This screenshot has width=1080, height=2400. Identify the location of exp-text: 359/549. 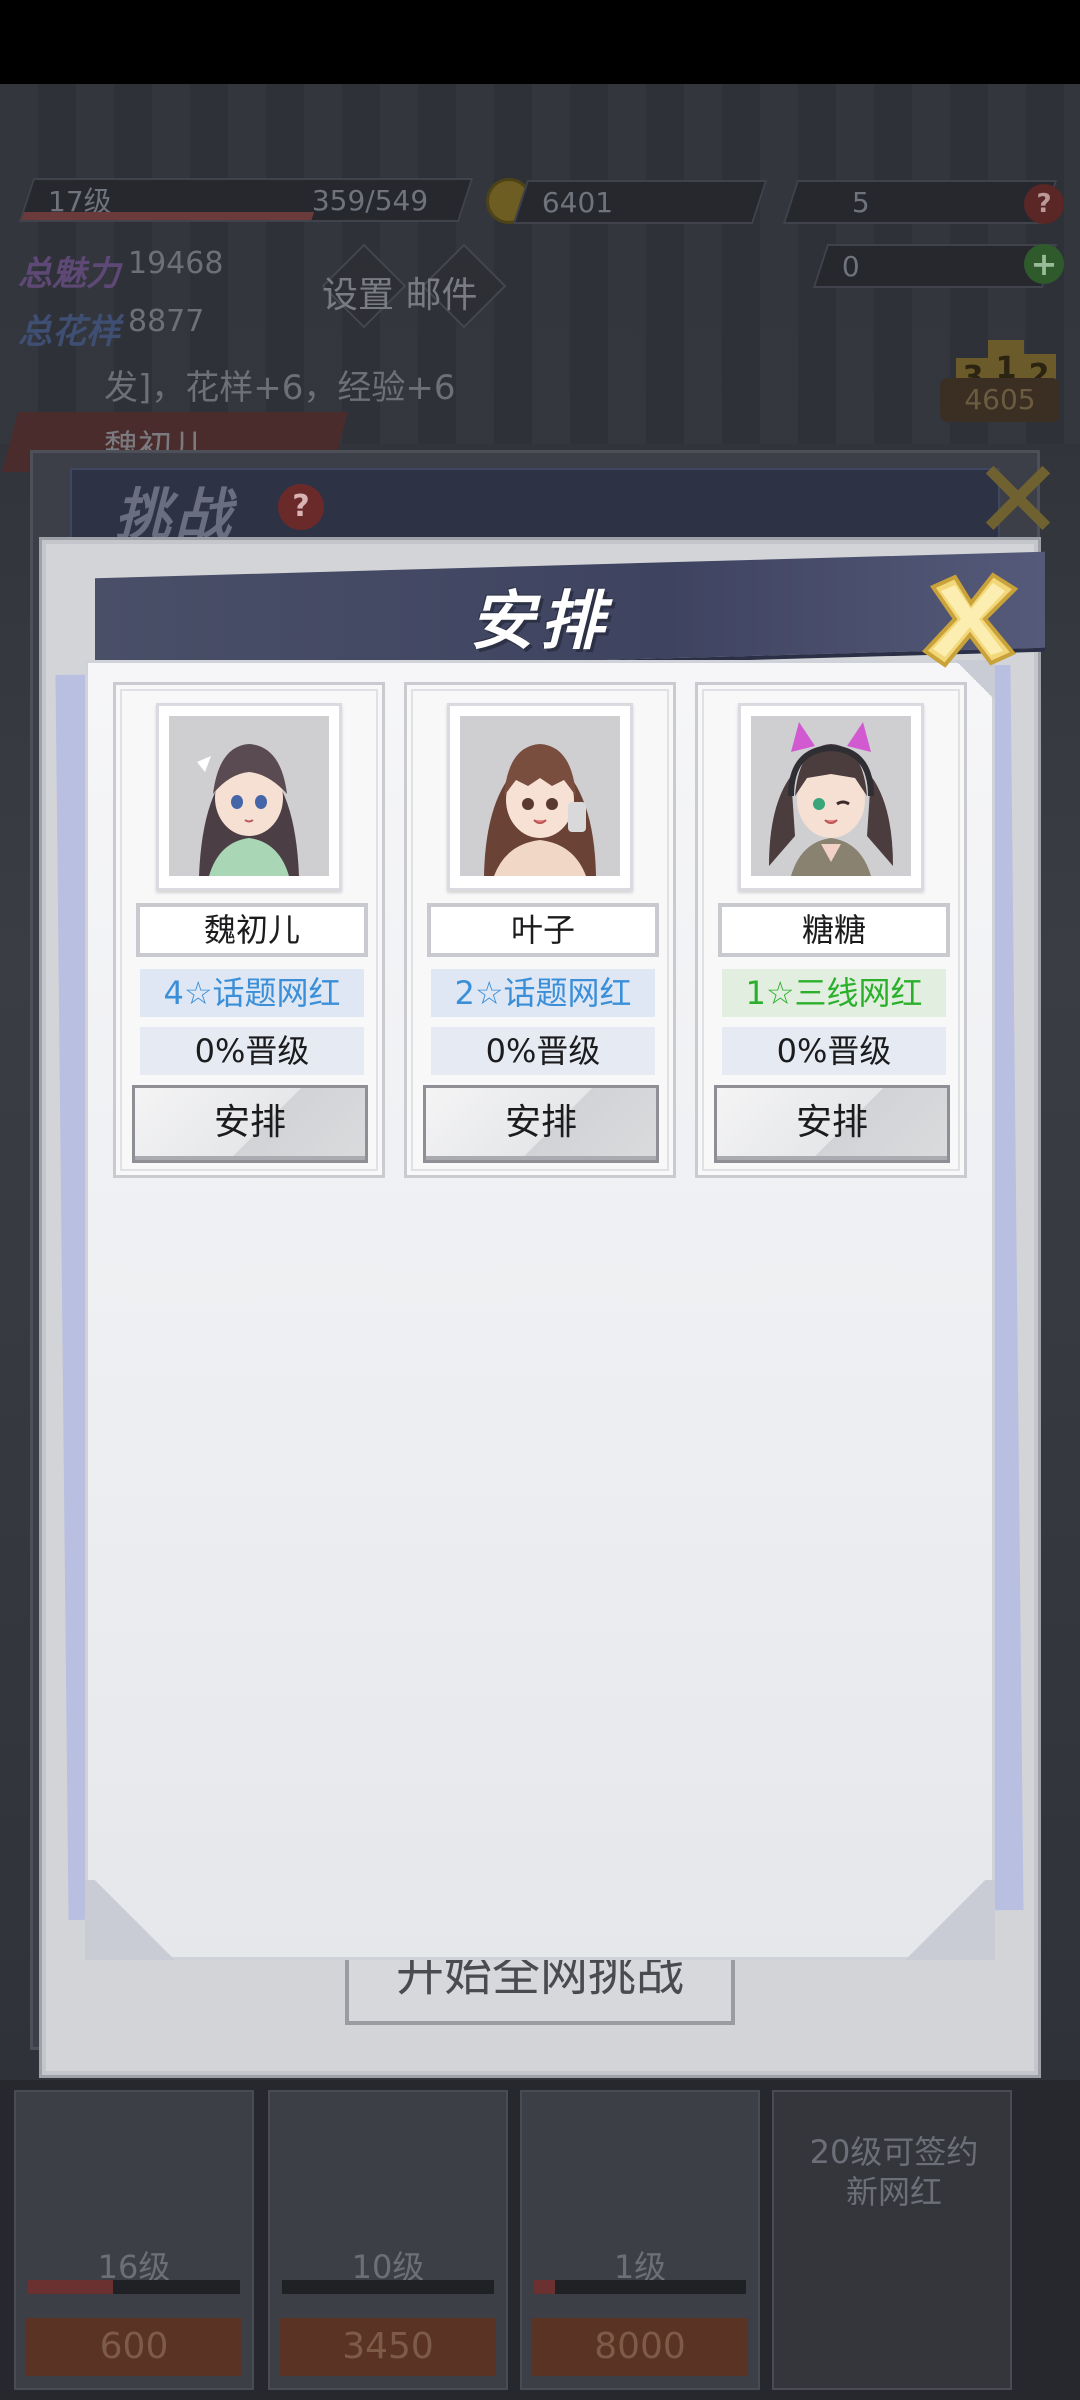
(369, 200).